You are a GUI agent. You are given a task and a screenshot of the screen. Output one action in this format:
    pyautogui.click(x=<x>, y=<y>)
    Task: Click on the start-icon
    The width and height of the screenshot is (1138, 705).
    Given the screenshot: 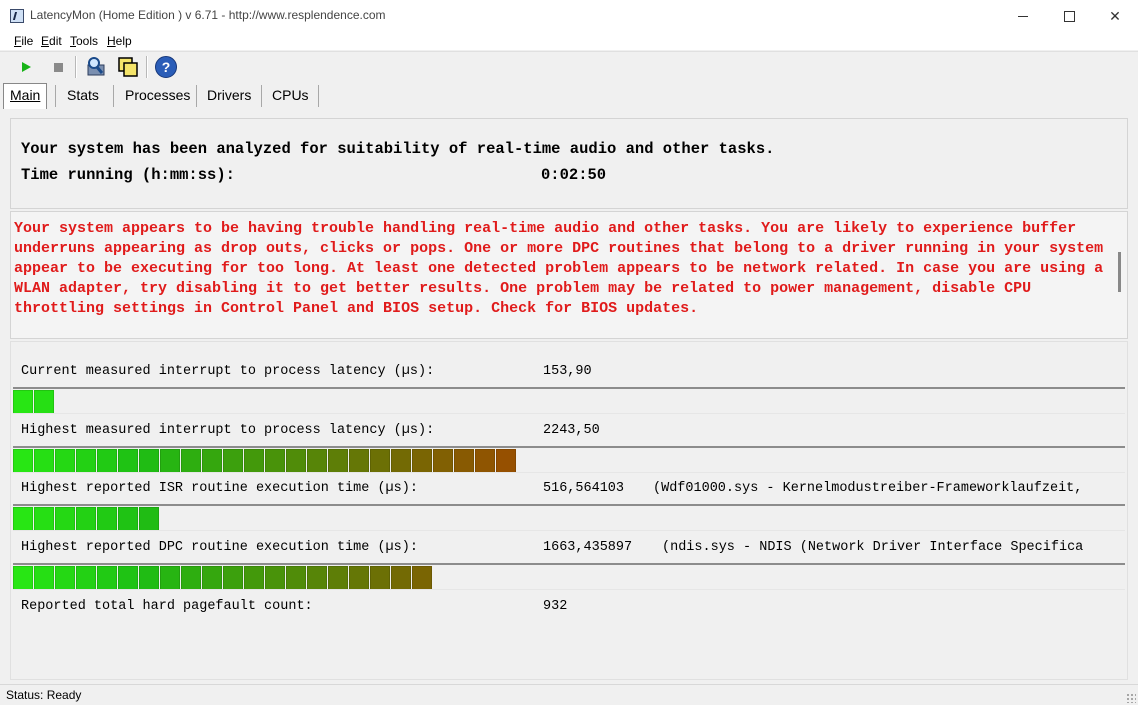 What is the action you would take?
    pyautogui.click(x=26, y=67)
    